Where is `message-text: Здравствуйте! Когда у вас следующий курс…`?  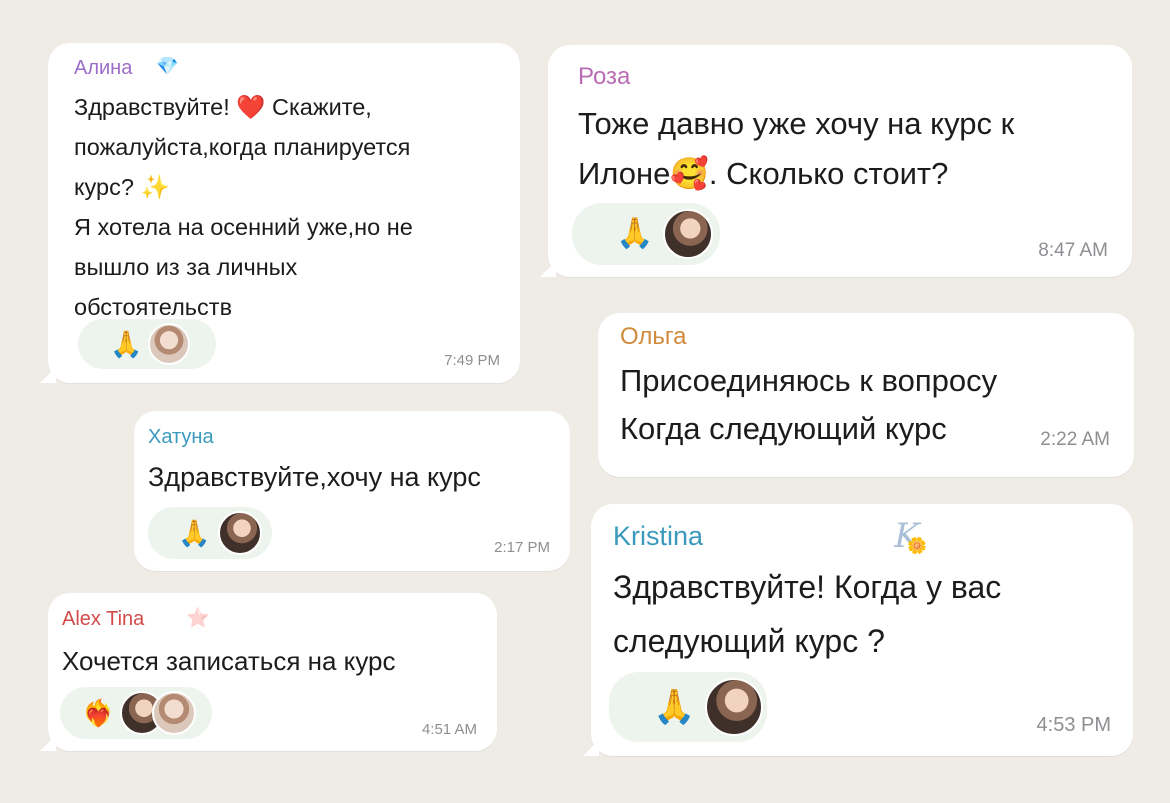
message-text: Здравствуйте! Когда у вас следующий курс… is located at coordinates (807, 614).